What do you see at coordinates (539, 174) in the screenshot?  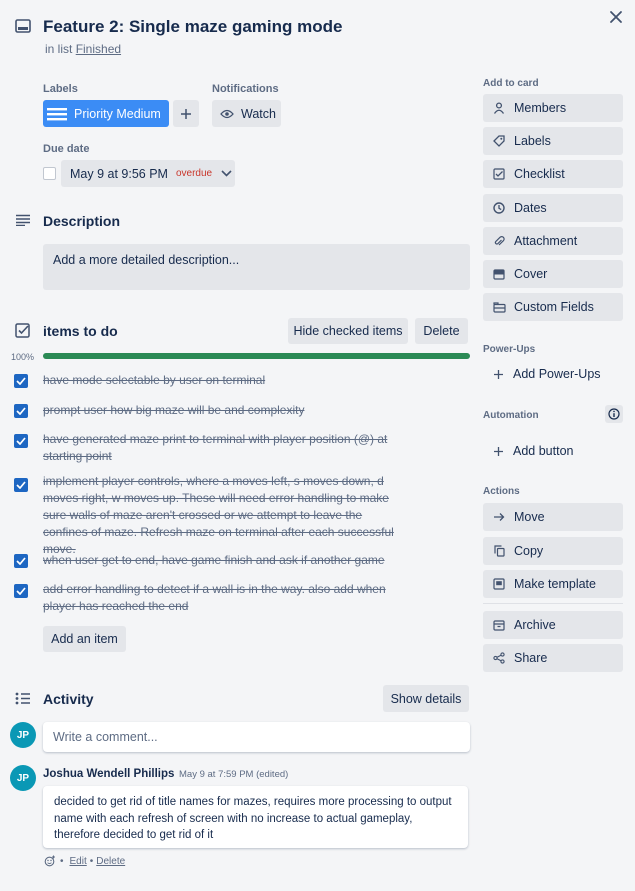 I see `checklist-label: Checklist` at bounding box center [539, 174].